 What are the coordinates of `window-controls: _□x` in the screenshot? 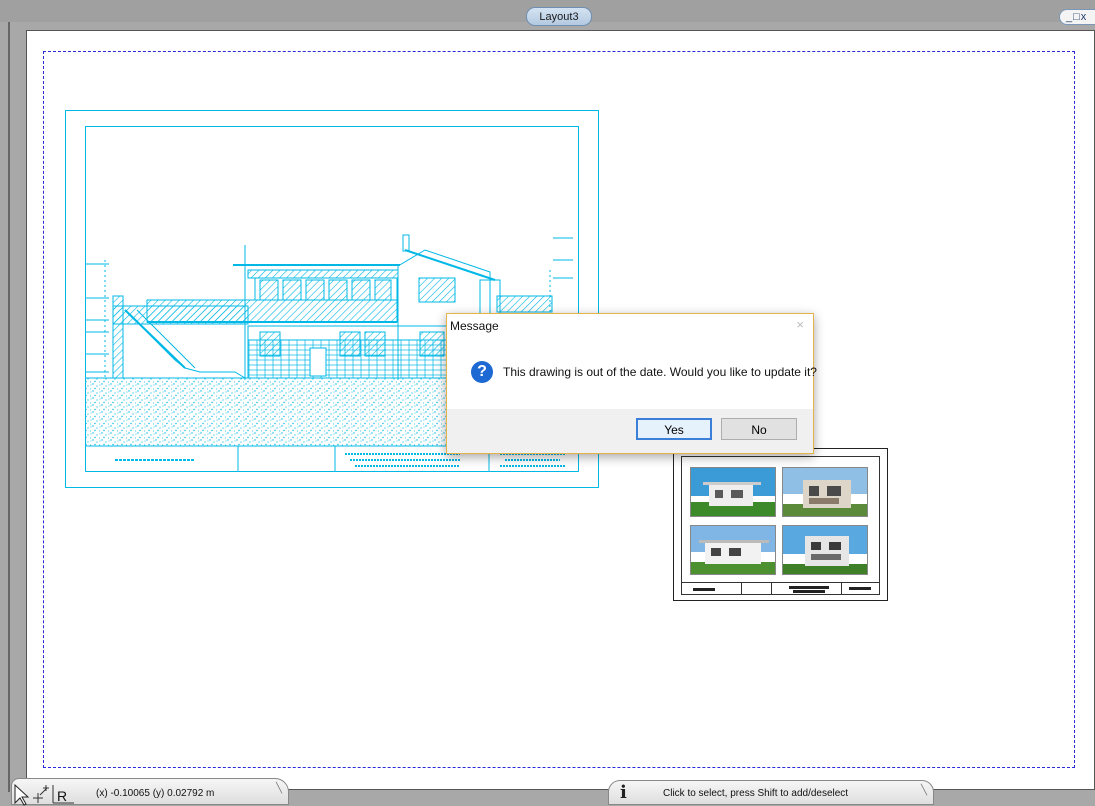 It's located at (1077, 17).